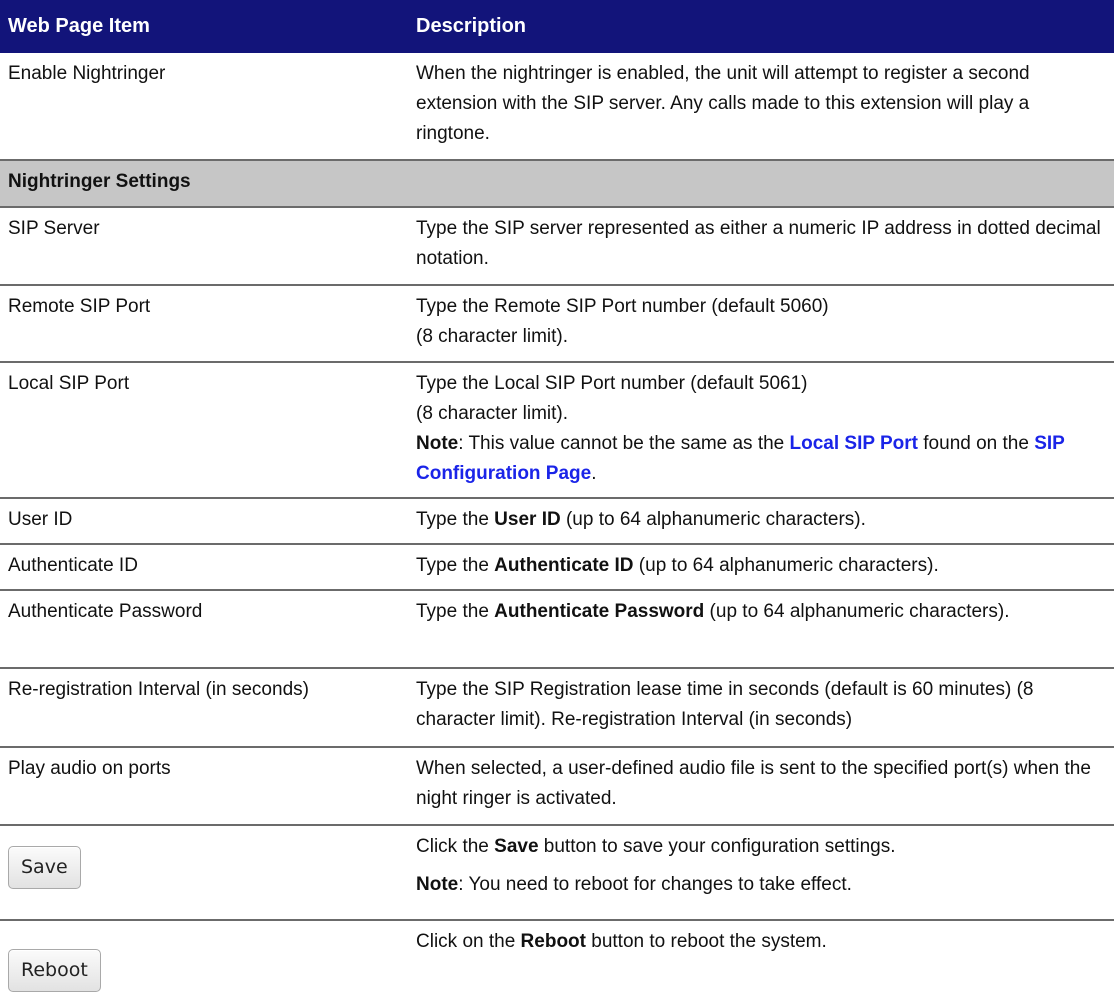 The height and width of the screenshot is (1006, 1114). What do you see at coordinates (471, 26) in the screenshot?
I see `header-description: Description` at bounding box center [471, 26].